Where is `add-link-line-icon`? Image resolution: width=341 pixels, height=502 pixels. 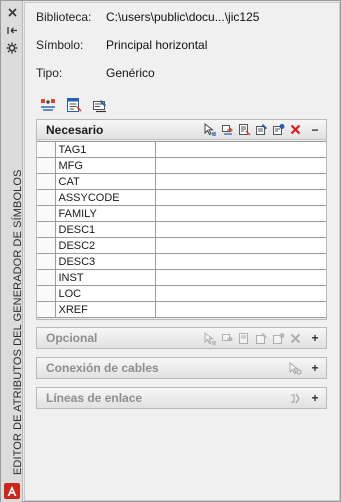
add-link-line-icon is located at coordinates (295, 398).